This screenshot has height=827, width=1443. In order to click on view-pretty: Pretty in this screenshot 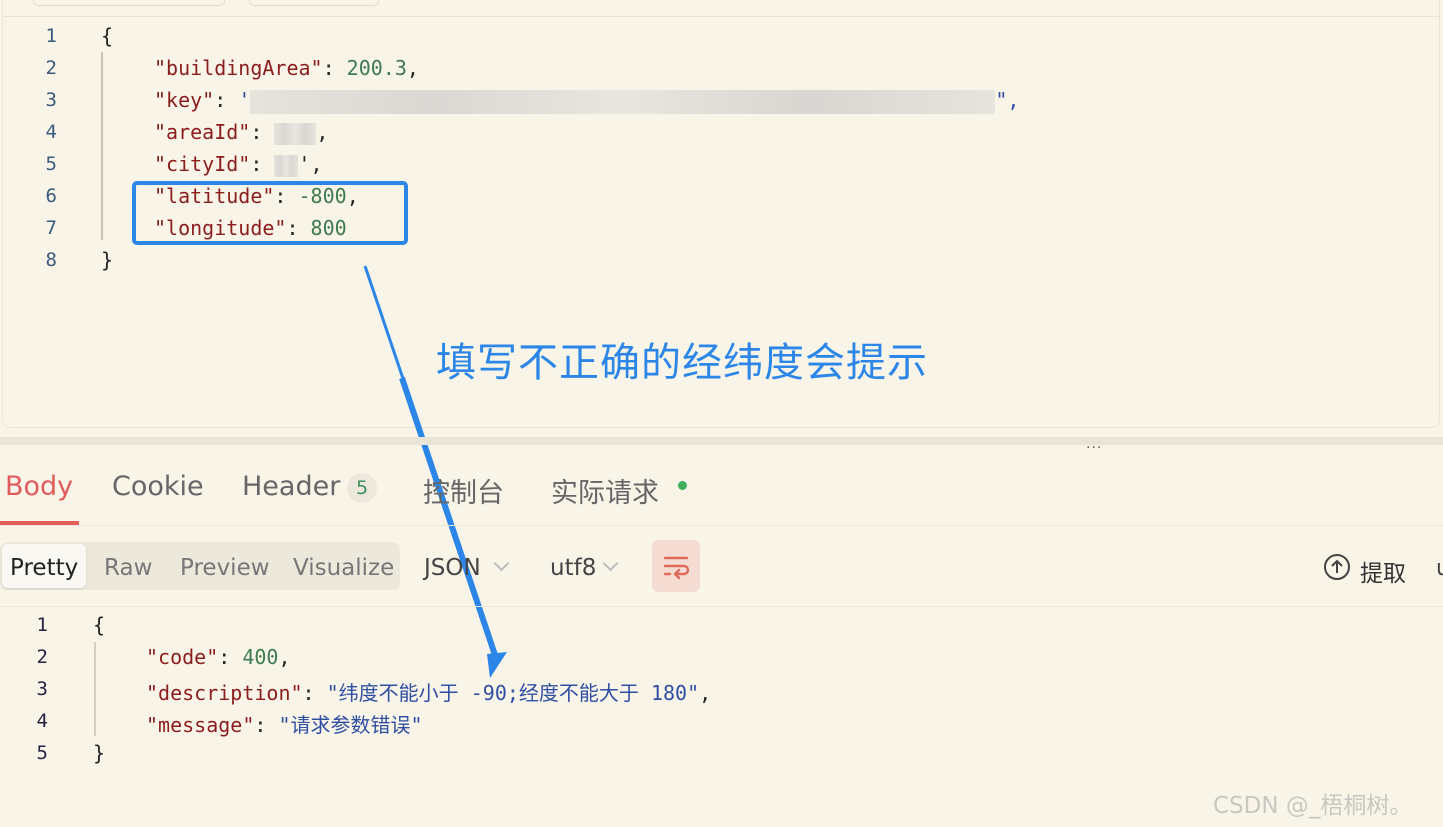, I will do `click(44, 568)`.